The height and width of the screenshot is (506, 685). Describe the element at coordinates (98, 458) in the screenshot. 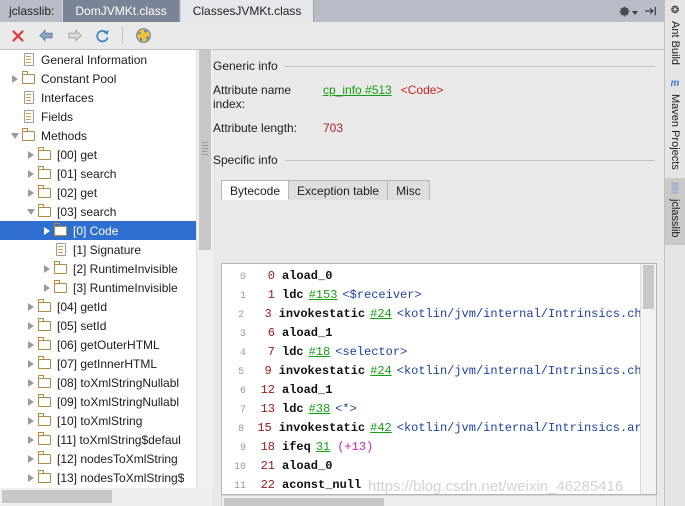

I see `tree-item: [12] nodesToXmlString` at that location.